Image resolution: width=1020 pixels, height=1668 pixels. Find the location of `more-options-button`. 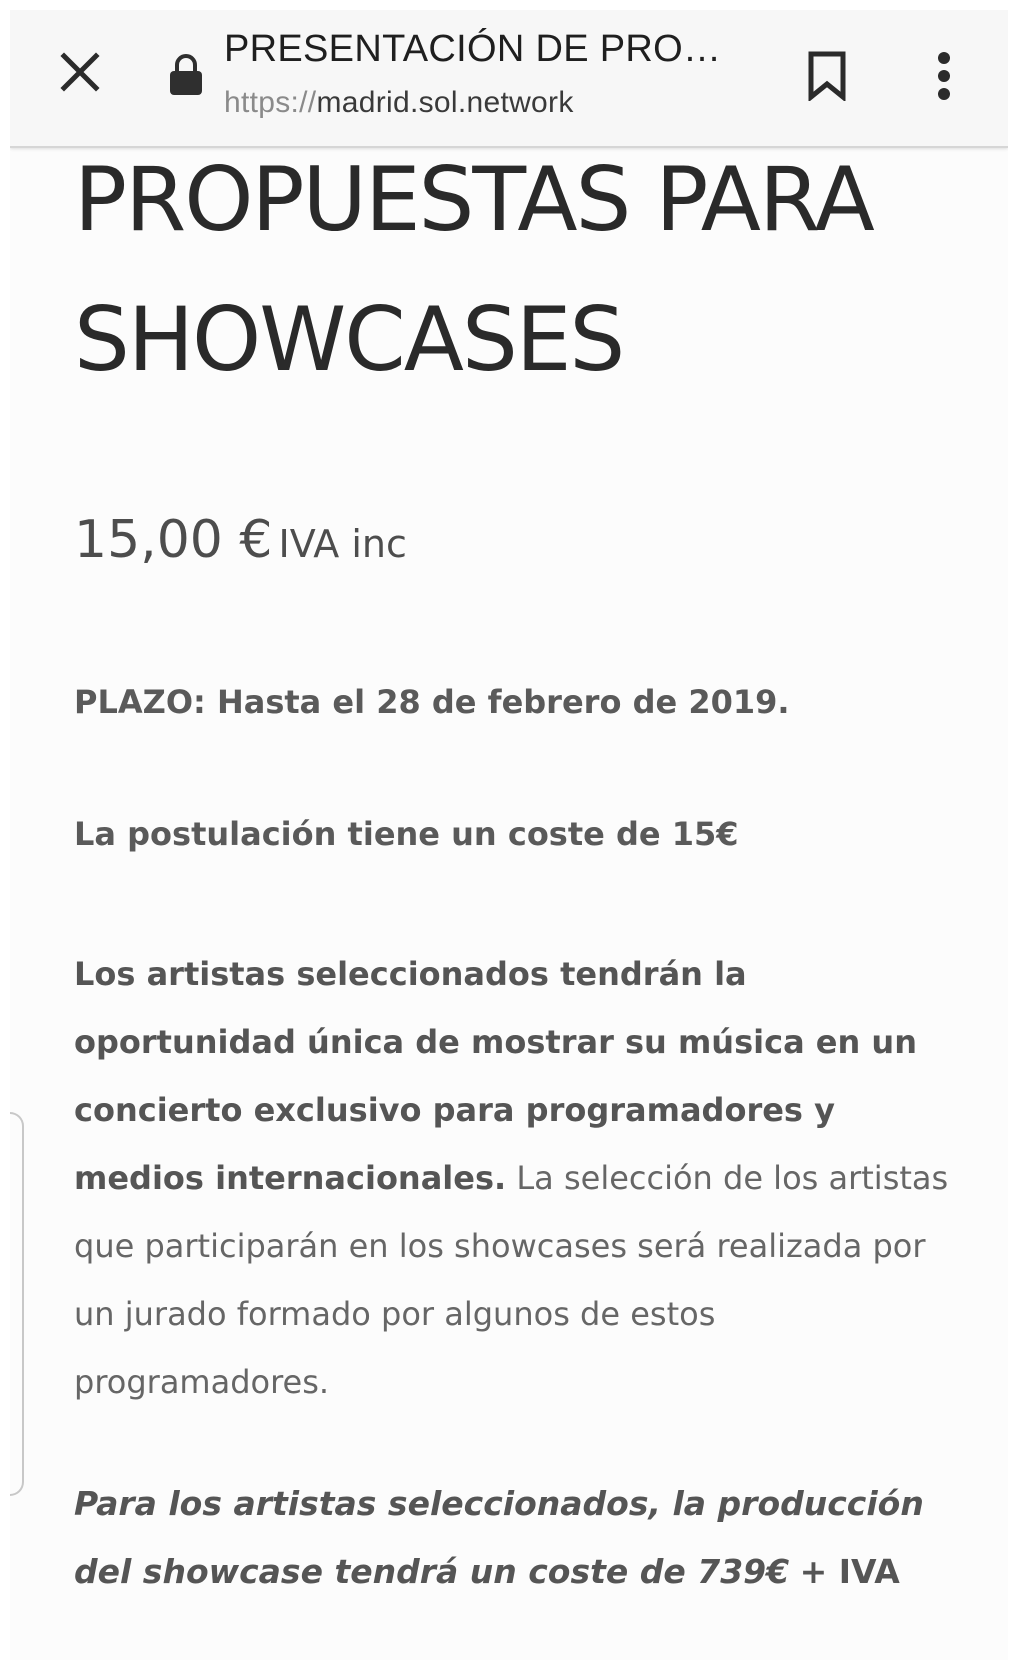

more-options-button is located at coordinates (944, 76).